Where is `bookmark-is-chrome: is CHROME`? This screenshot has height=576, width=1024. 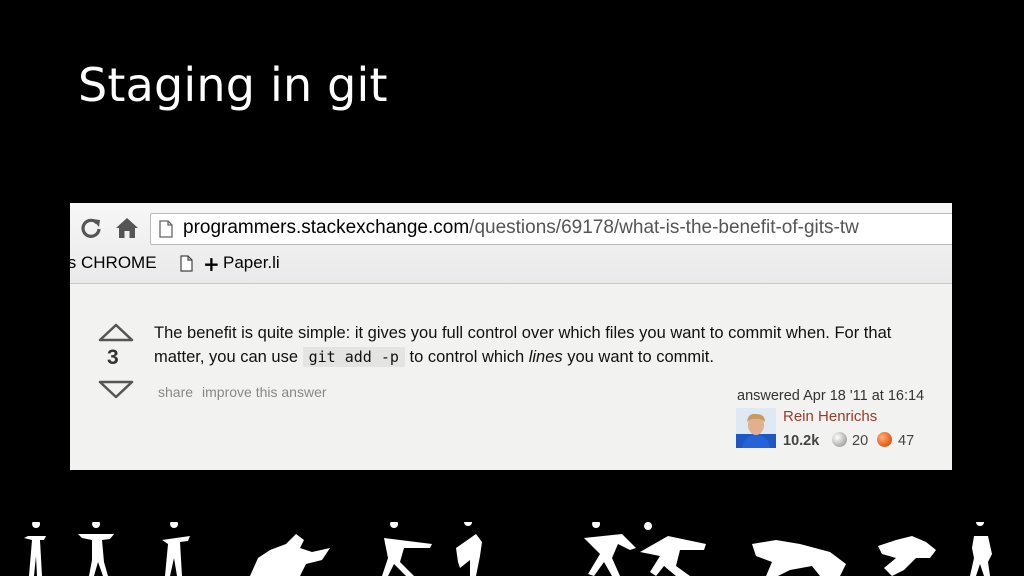
bookmark-is-chrome: is CHROME is located at coordinates (113, 263).